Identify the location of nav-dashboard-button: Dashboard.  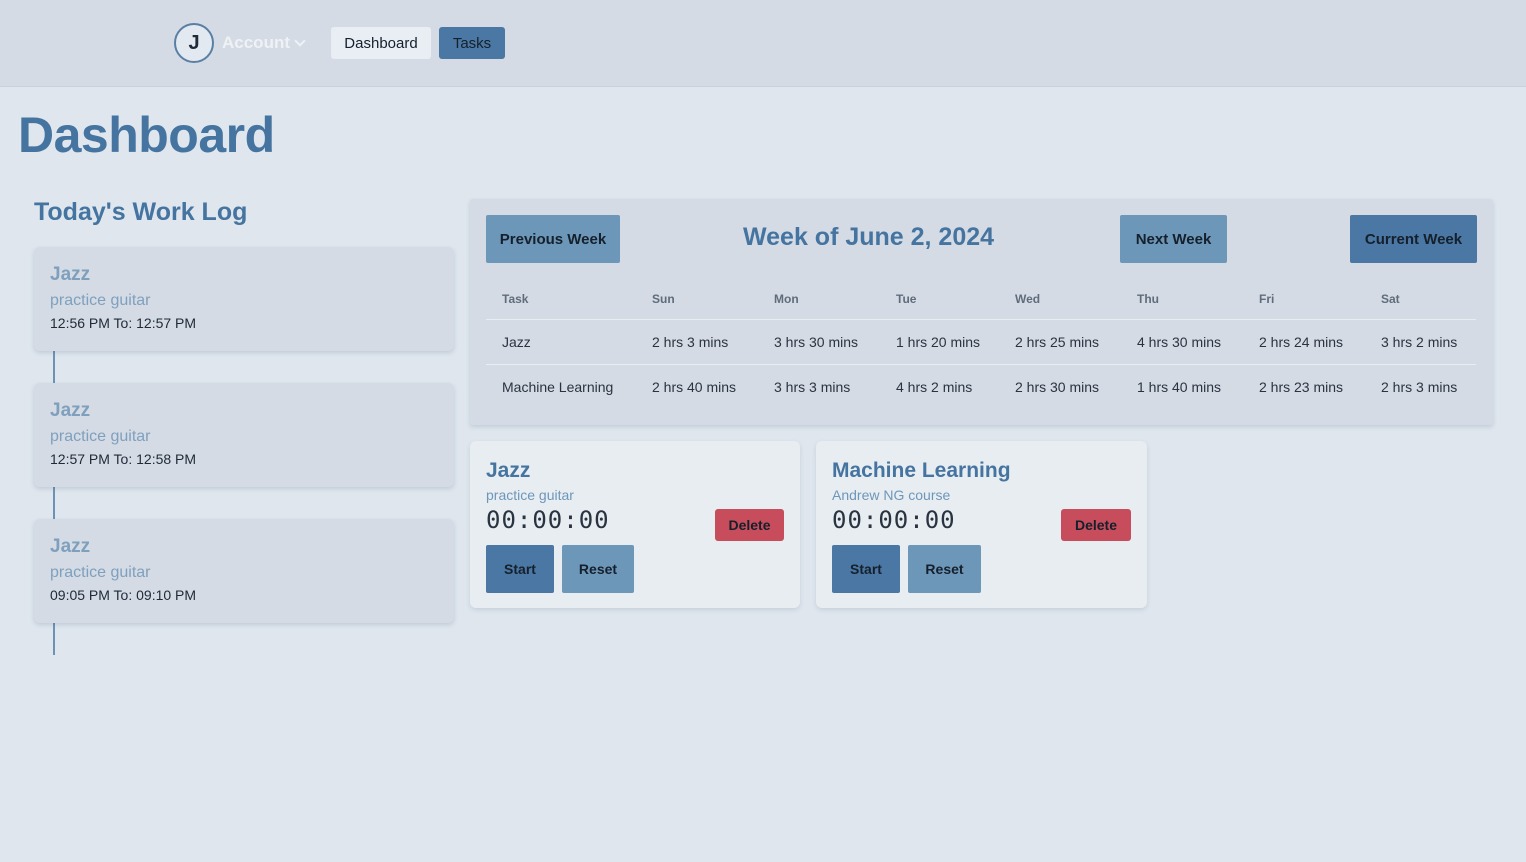
(381, 43).